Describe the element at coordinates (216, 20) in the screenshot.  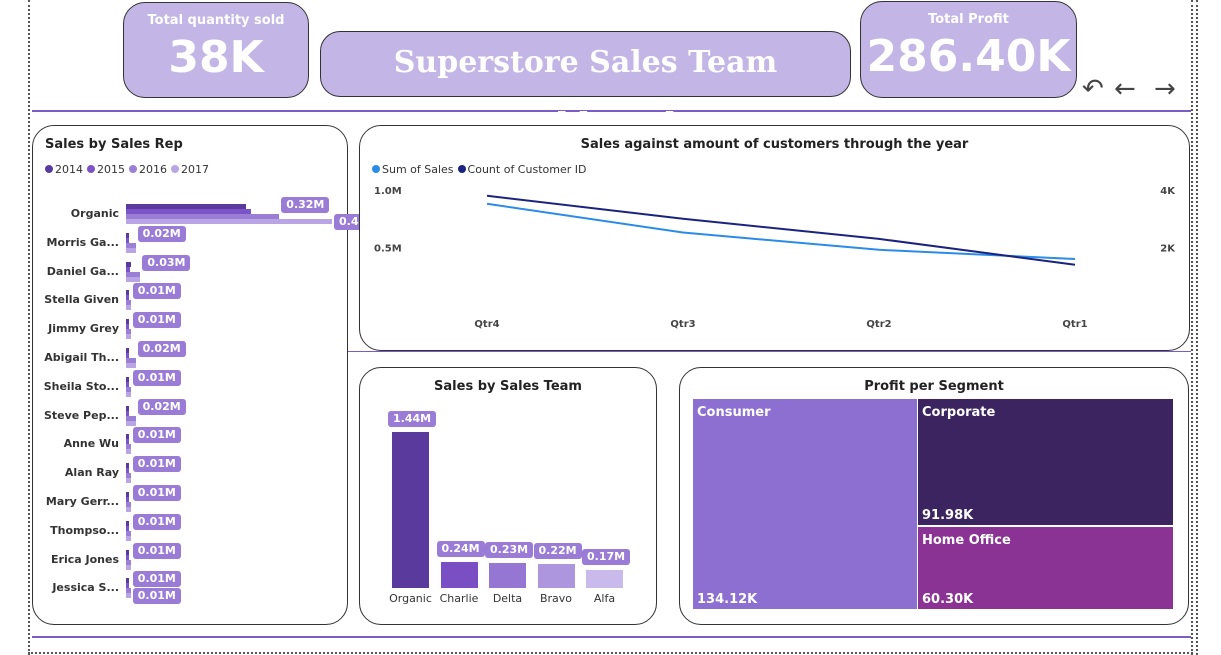
I see `kpi-quantity-label: Total quantity sold` at that location.